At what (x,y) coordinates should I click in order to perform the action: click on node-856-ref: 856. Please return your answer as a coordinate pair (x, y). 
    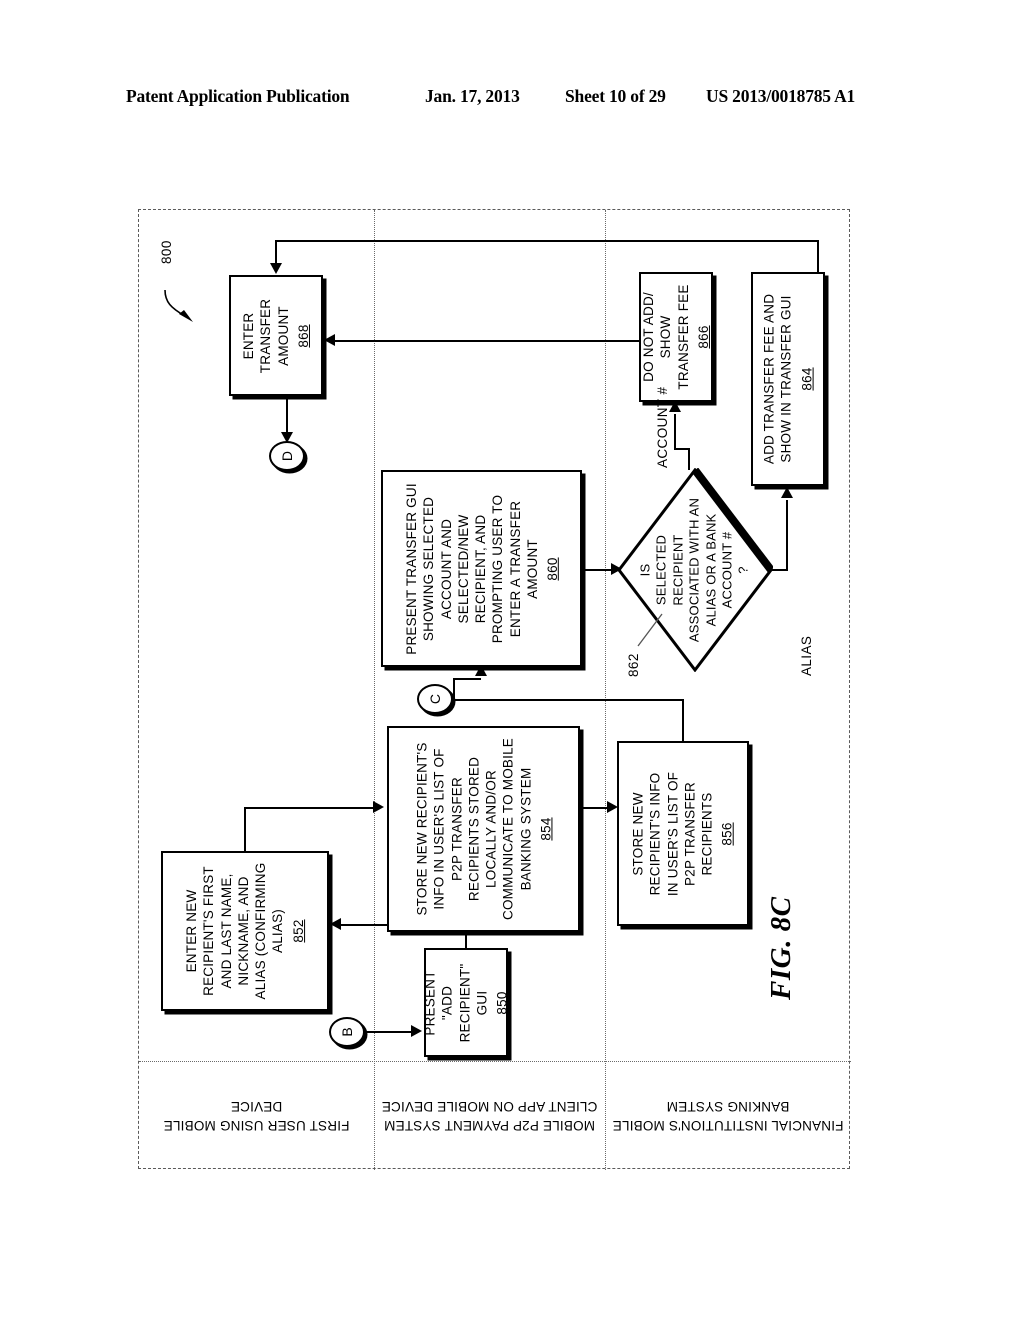
    Looking at the image, I should click on (728, 833).